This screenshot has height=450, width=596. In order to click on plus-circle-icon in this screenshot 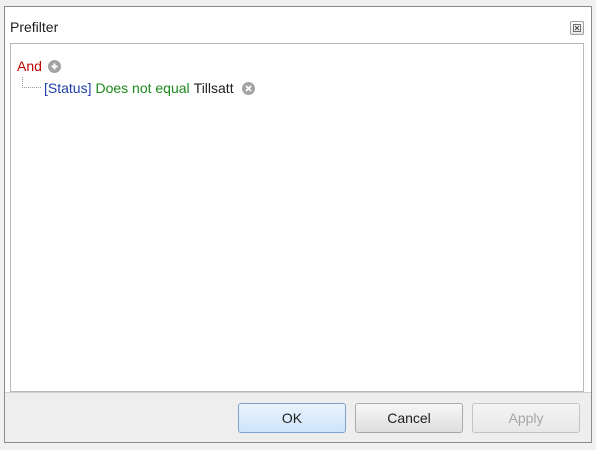, I will do `click(54, 66)`.